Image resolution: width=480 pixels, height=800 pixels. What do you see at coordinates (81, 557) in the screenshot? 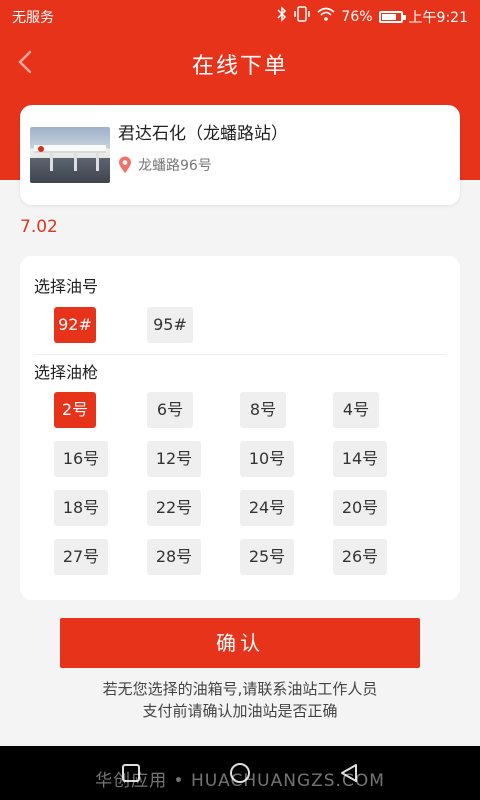
I see `nozzle-option: 27号` at bounding box center [81, 557].